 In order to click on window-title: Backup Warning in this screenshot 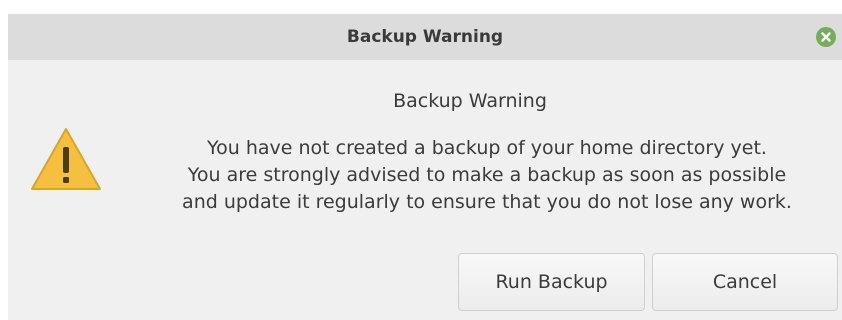, I will do `click(425, 37)`.